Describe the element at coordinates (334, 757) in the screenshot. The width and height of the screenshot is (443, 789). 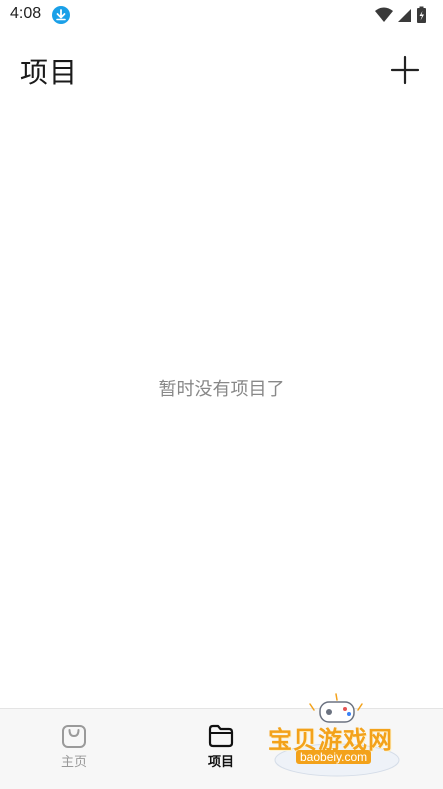
I see `watermark-url: baobeiy.com` at that location.